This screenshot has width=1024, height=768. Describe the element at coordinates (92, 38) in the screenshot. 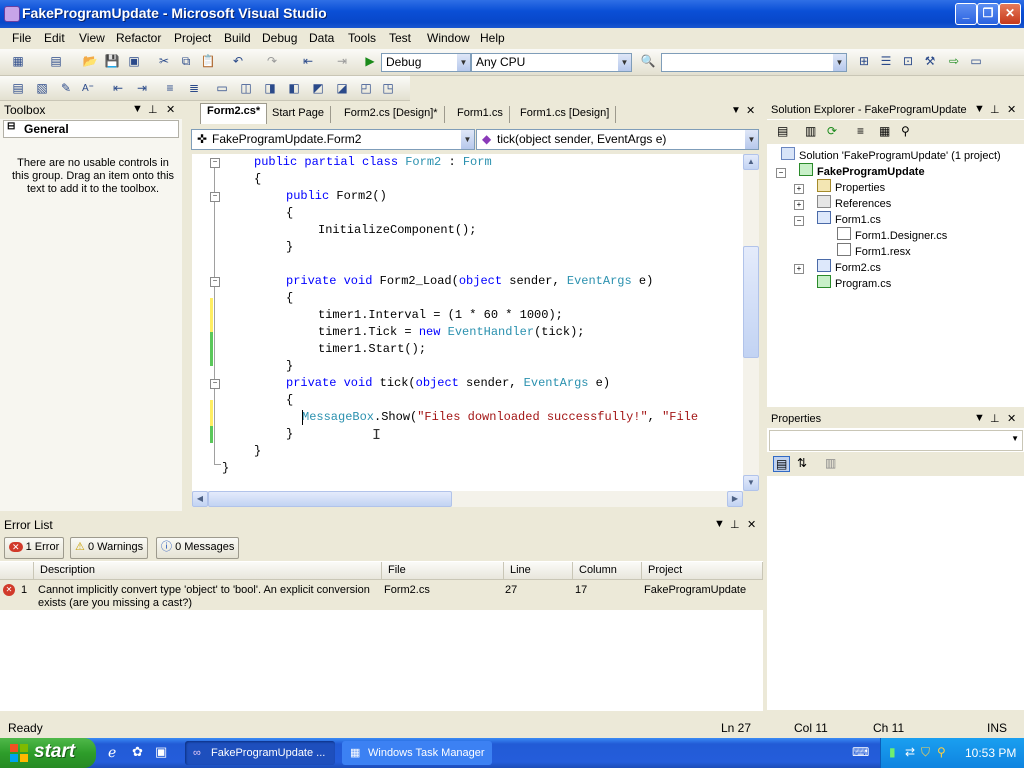

I see `menu-view: View` at that location.